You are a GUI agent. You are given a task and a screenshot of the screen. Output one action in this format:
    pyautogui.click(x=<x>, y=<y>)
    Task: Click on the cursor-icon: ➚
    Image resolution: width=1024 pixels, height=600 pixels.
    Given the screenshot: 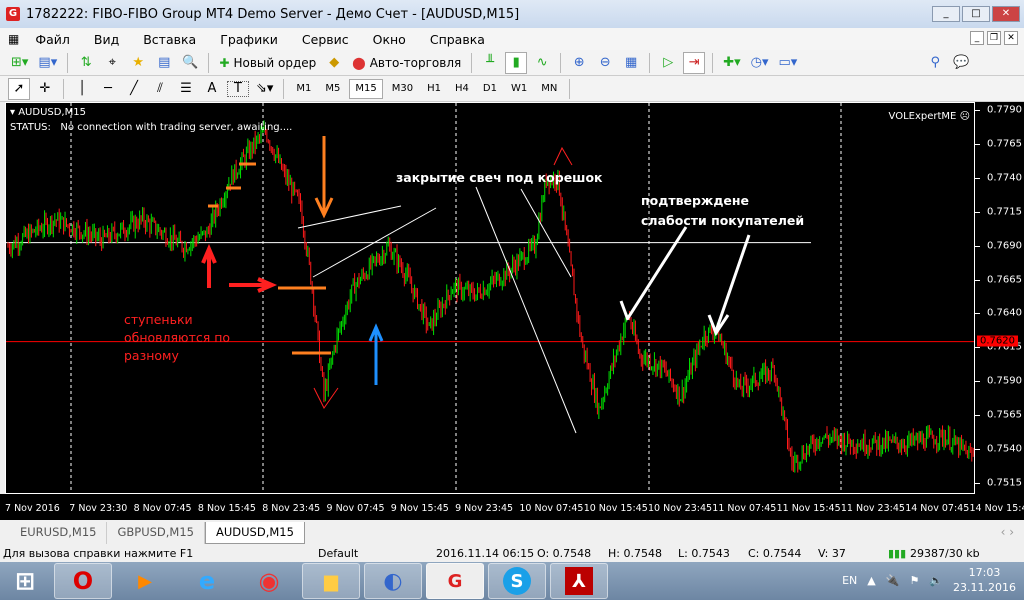 What is the action you would take?
    pyautogui.click(x=19, y=88)
    